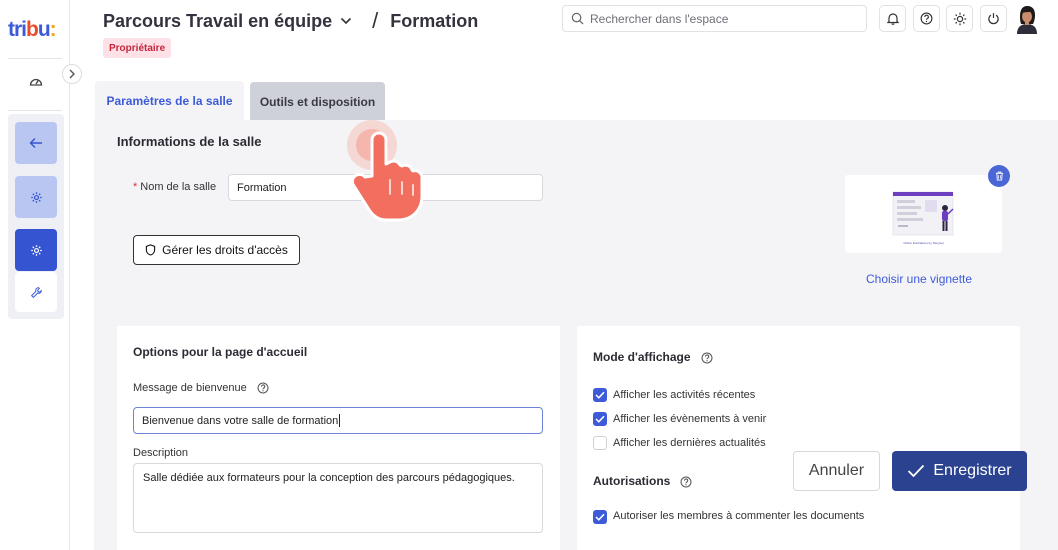 The width and height of the screenshot is (1058, 550). I want to click on wrench-icon, so click(36, 292).